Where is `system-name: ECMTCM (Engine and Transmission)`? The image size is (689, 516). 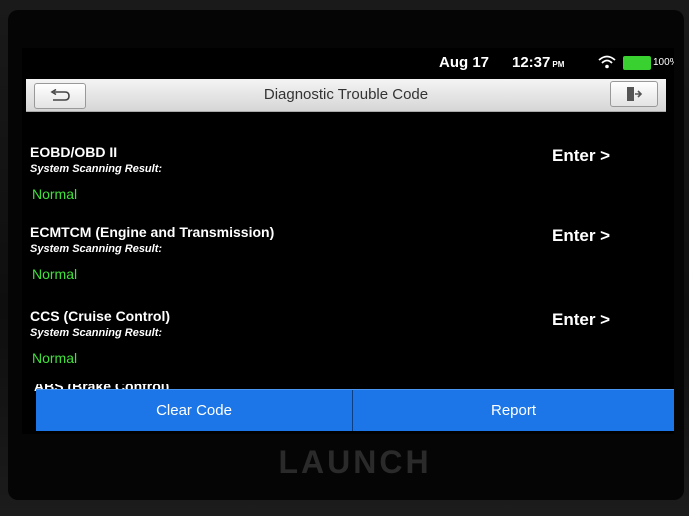
system-name: ECMTCM (Engine and Transmission) is located at coordinates (152, 232).